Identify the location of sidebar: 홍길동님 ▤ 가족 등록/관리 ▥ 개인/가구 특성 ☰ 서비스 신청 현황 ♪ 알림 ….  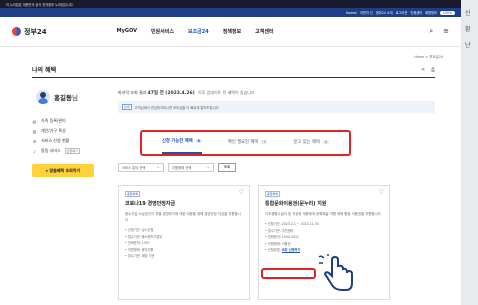
(67, 133).